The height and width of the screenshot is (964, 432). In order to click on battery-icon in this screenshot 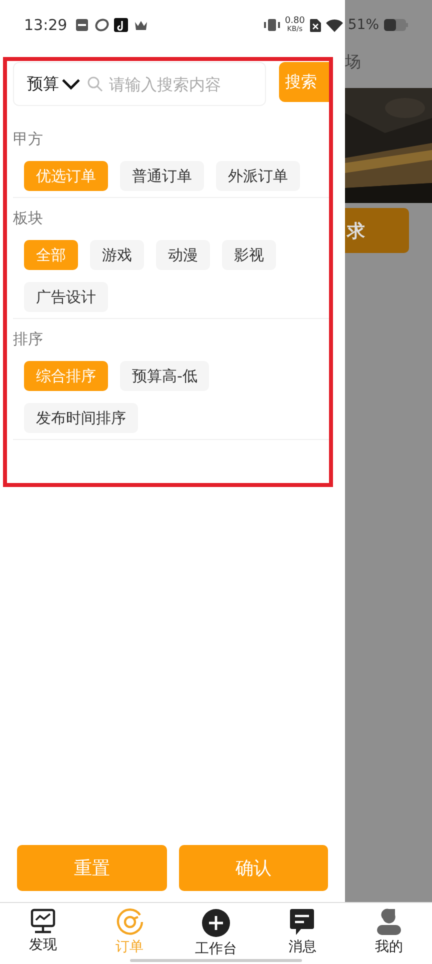, I will do `click(396, 25)`.